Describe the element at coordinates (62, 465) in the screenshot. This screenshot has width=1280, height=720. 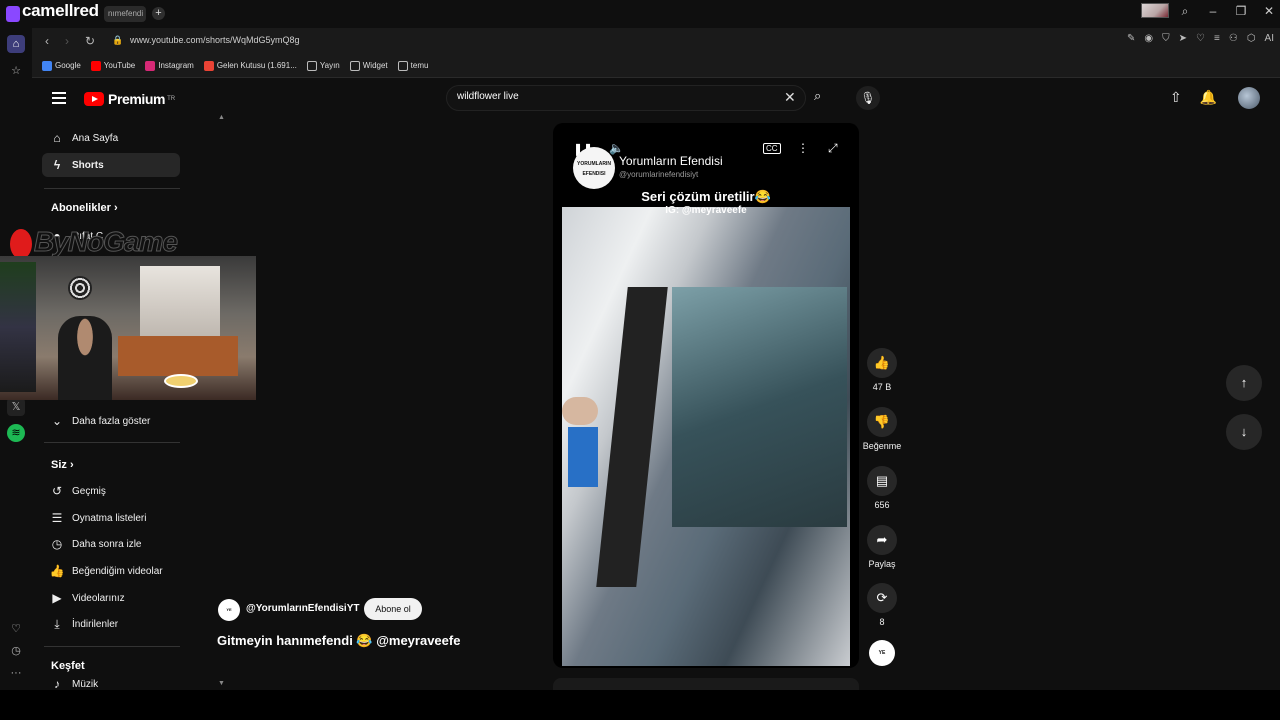
I see `you-header: Siz ›` at that location.